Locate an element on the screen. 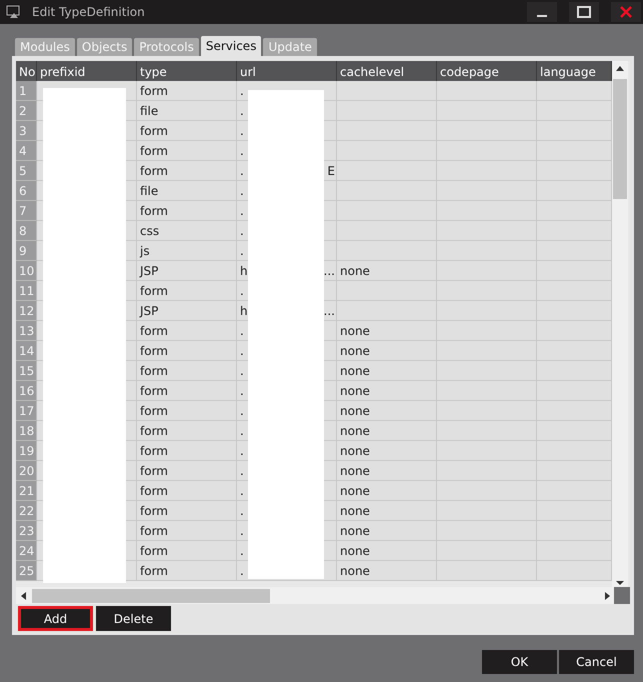 The width and height of the screenshot is (643, 682). minimize-icon is located at coordinates (542, 16).